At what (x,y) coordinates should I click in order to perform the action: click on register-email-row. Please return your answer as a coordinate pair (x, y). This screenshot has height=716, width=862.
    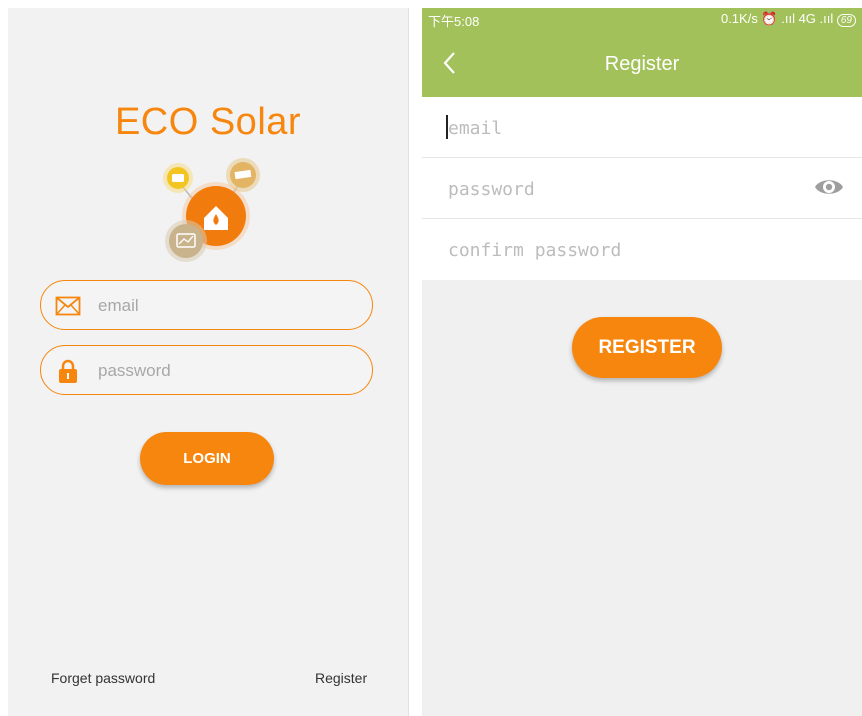
    Looking at the image, I should click on (642, 127).